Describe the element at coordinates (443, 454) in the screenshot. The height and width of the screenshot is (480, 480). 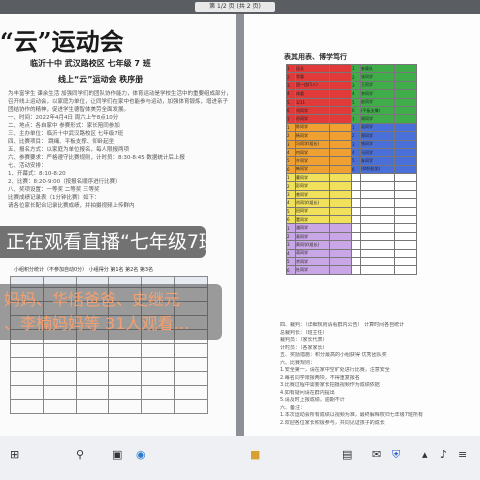
I see `volume-icon: ♪` at that location.